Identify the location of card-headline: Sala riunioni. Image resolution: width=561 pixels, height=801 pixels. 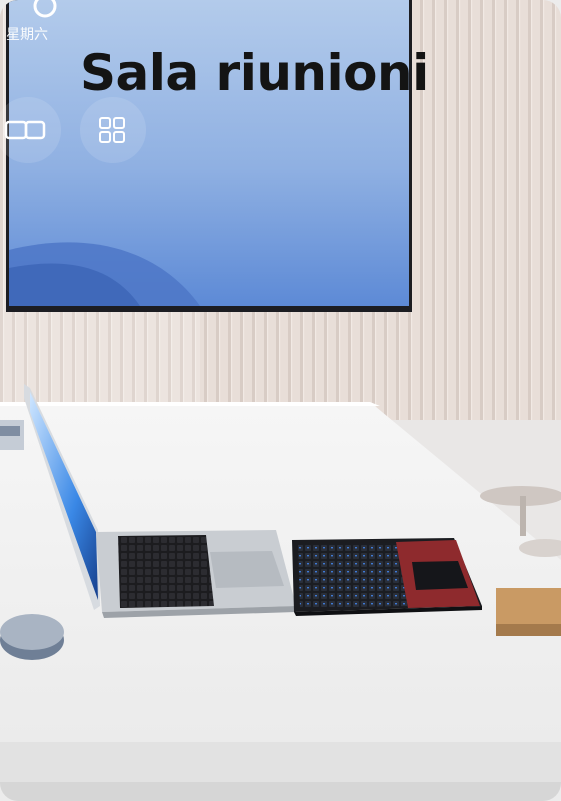
(254, 73).